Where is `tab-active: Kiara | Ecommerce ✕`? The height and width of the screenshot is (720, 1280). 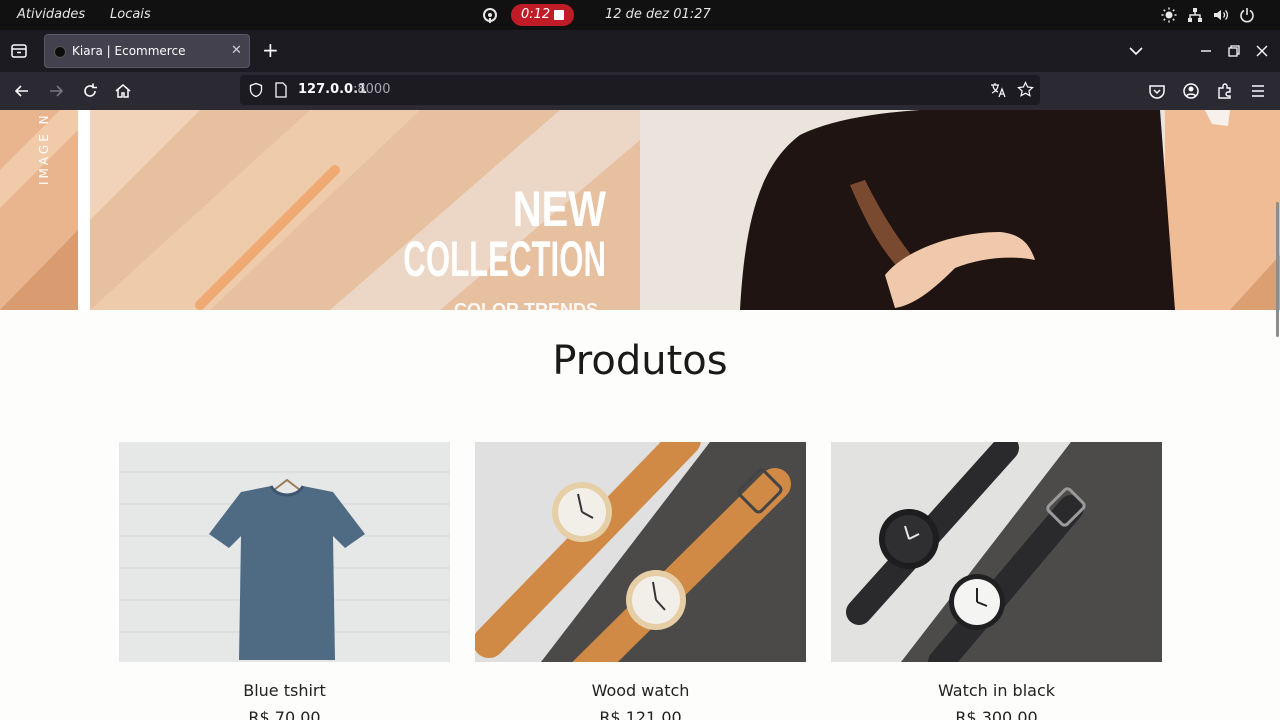 tab-active: Kiara | Ecommerce ✕ is located at coordinates (147, 51).